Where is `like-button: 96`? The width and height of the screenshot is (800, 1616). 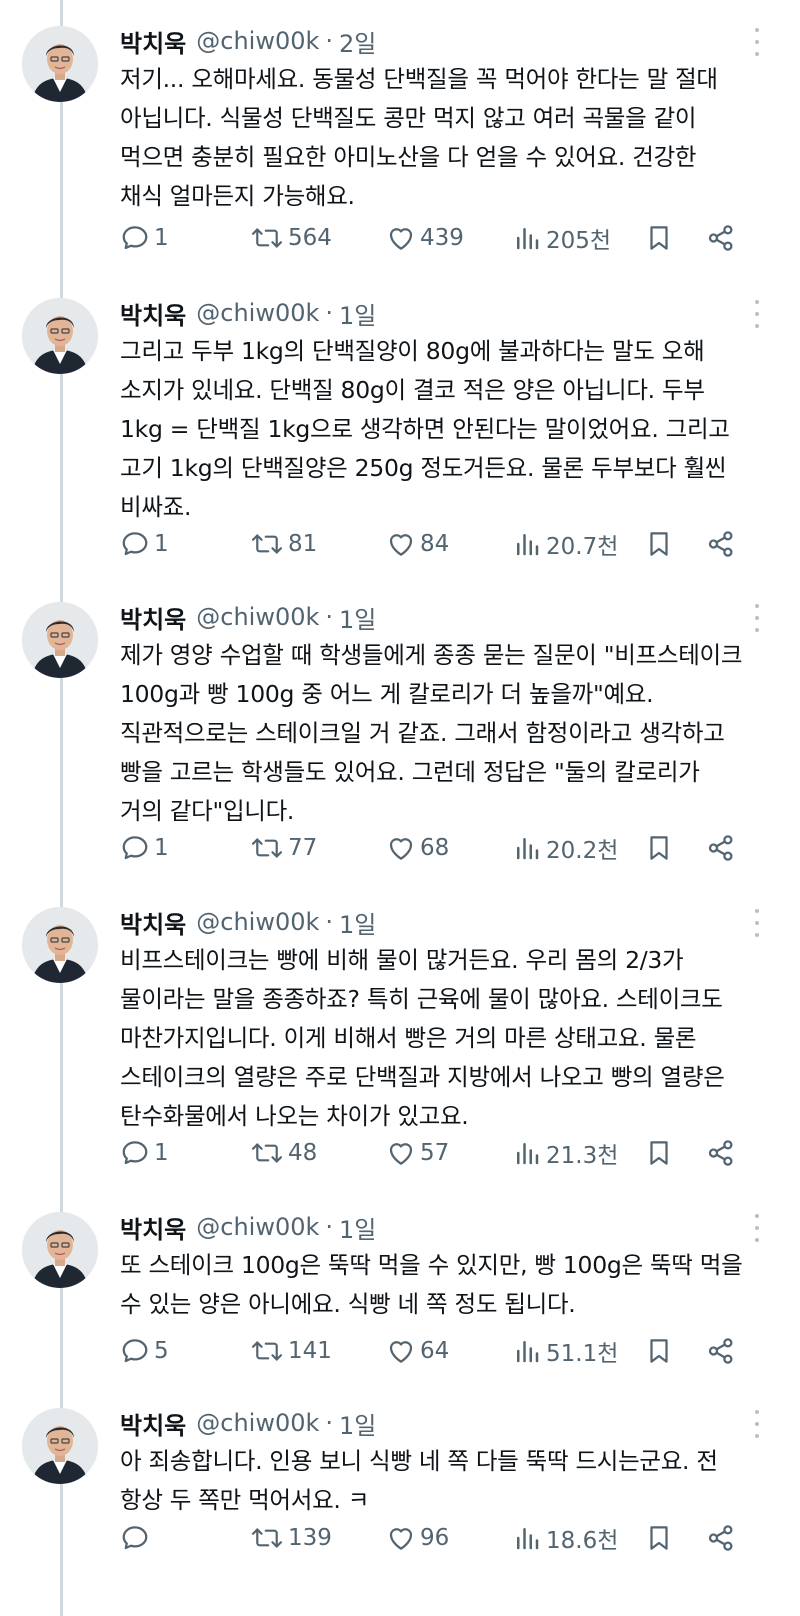 like-button: 96 is located at coordinates (417, 1538).